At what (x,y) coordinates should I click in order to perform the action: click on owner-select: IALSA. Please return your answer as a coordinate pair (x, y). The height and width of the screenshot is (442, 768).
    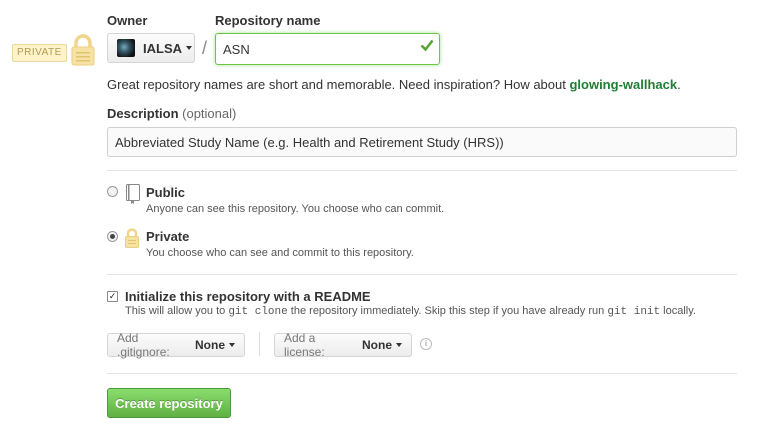
    Looking at the image, I should click on (151, 48).